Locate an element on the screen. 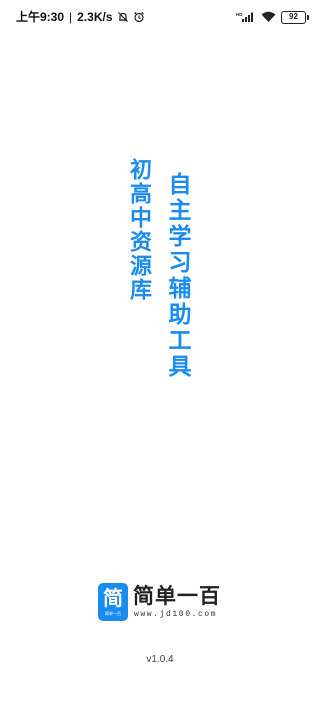 Image resolution: width=320 pixels, height=711 pixels. battery-icon: 92 is located at coordinates (295, 17).